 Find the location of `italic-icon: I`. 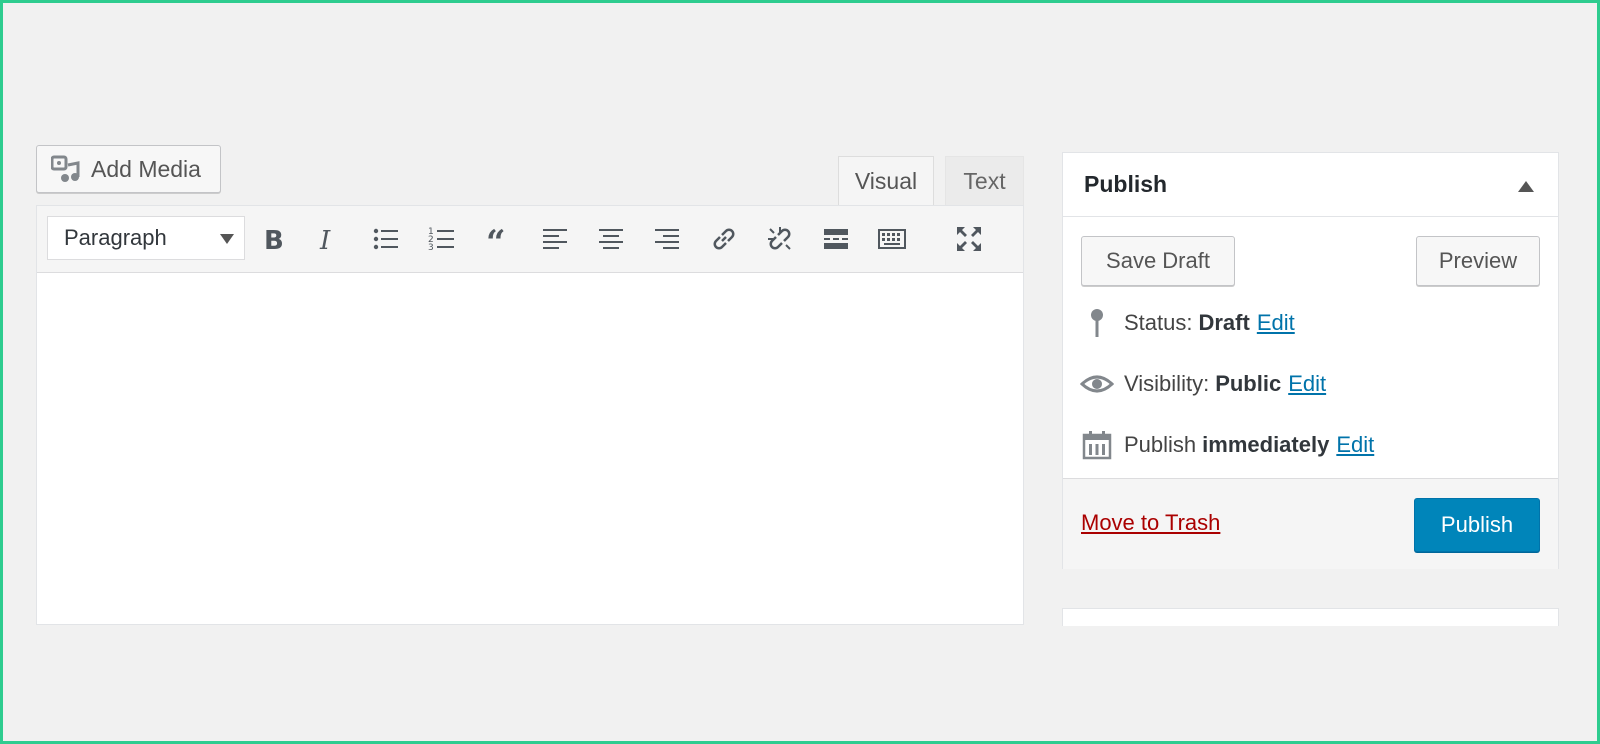

italic-icon: I is located at coordinates (325, 240).